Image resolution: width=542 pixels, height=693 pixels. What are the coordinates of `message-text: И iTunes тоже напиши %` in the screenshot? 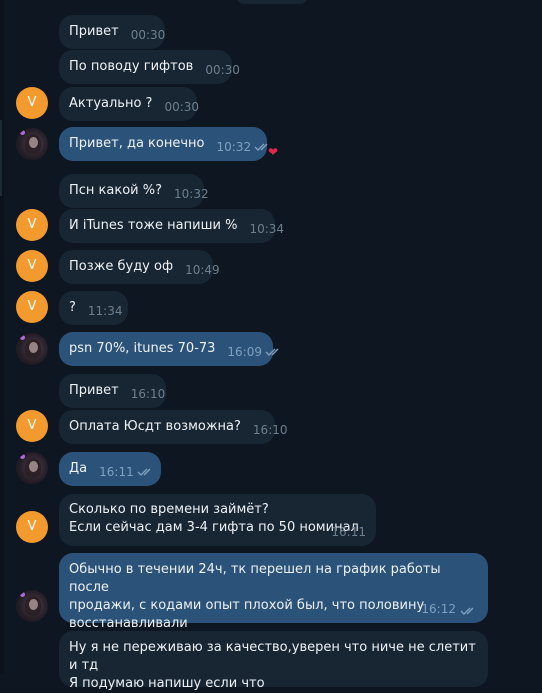 It's located at (153, 225).